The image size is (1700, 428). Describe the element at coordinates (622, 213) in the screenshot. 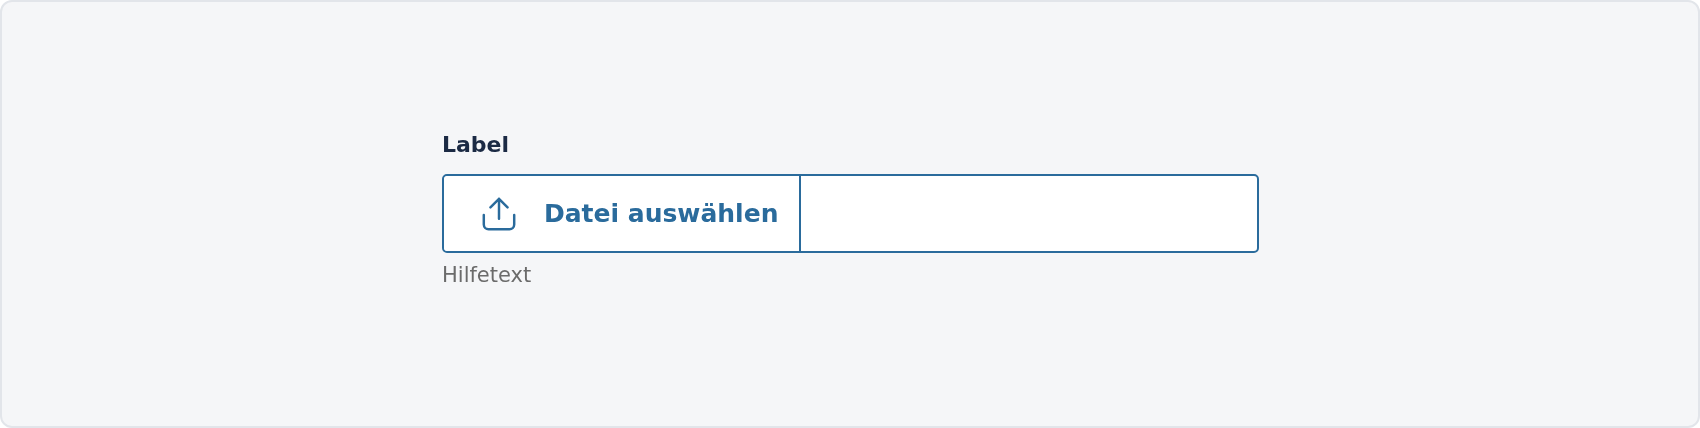

I see `choose-file-button: Datei auswählen` at that location.